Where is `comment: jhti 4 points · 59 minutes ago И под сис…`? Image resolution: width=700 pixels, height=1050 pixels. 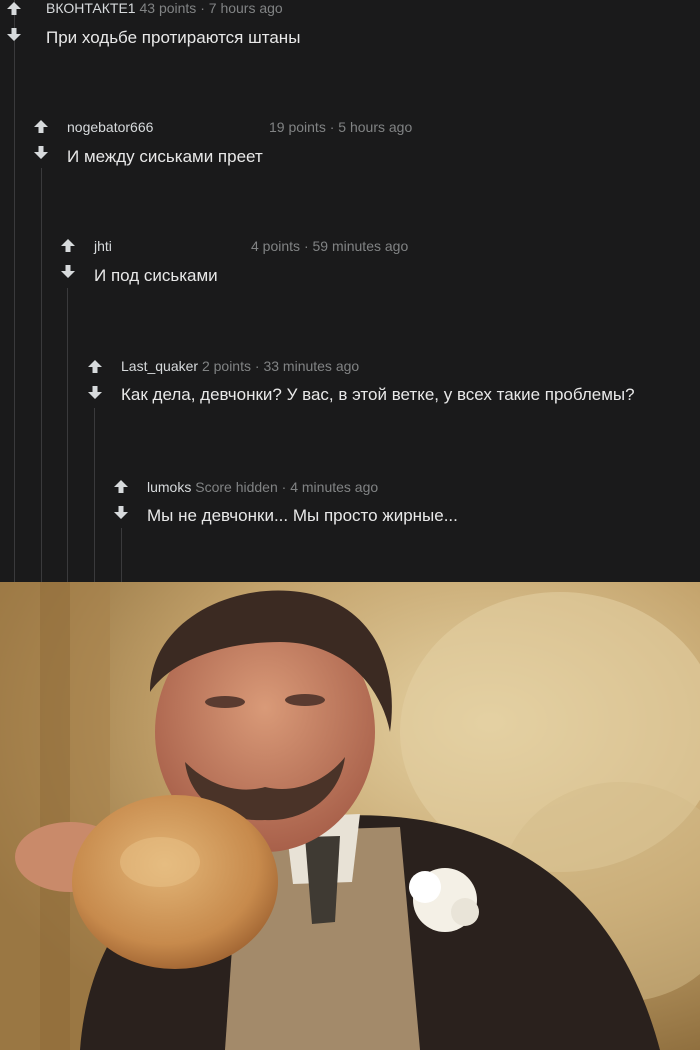
comment: jhti 4 points · 59 minutes ago И под сис… is located at coordinates (350, 267).